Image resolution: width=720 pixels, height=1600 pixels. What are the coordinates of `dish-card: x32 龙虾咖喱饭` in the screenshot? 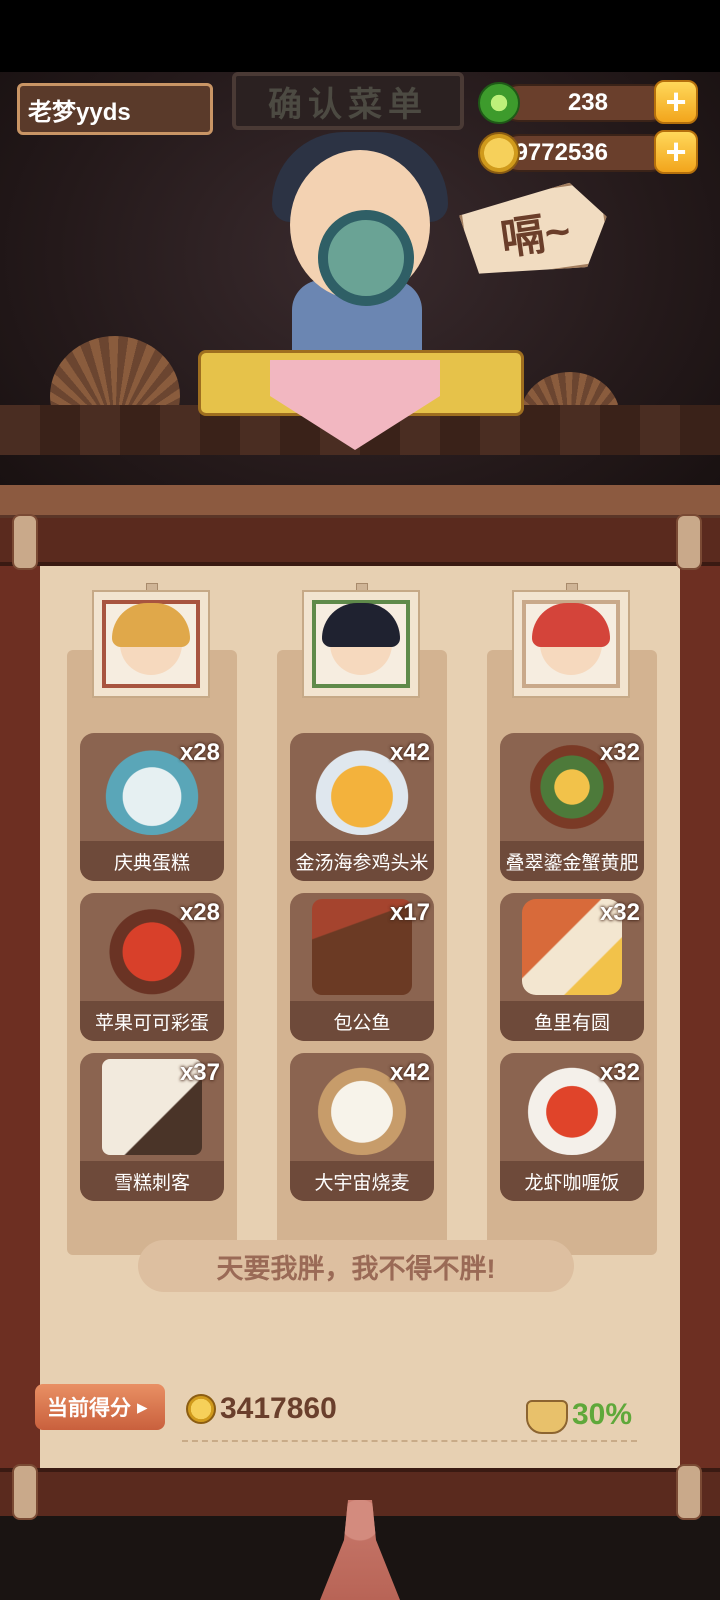 It's located at (572, 1127).